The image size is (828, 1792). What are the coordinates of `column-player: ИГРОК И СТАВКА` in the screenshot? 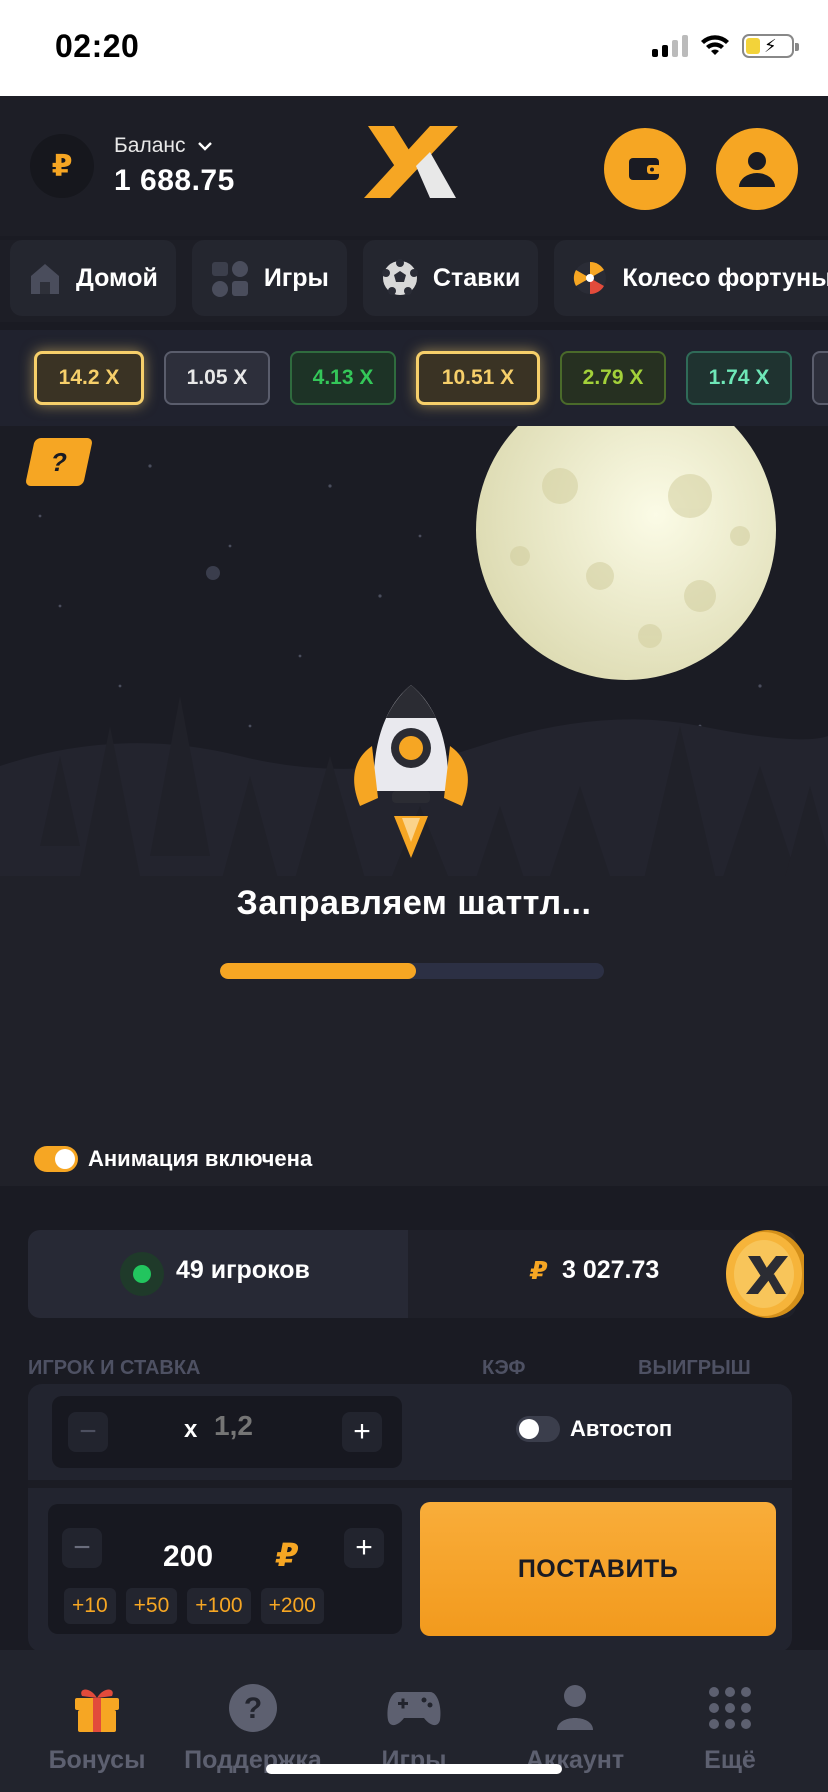 It's located at (114, 1368).